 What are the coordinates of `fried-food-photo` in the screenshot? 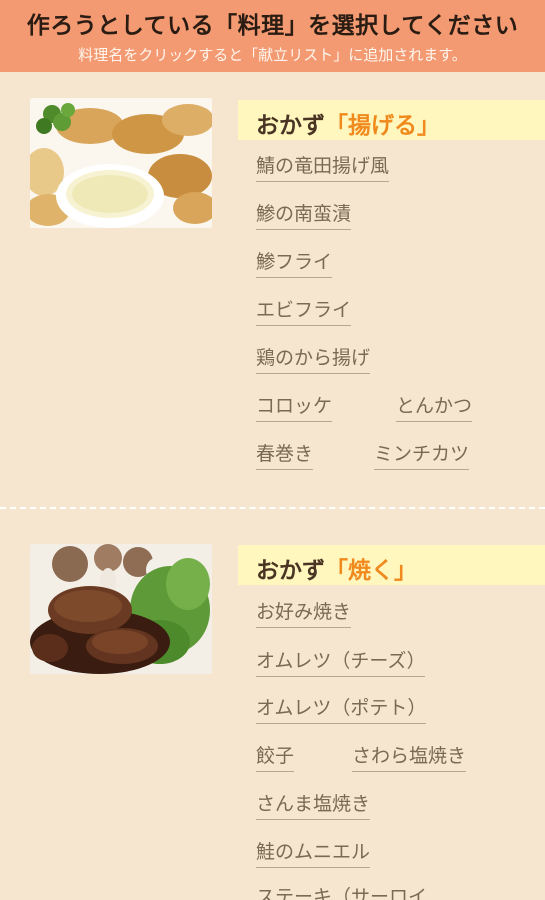 It's located at (121, 163).